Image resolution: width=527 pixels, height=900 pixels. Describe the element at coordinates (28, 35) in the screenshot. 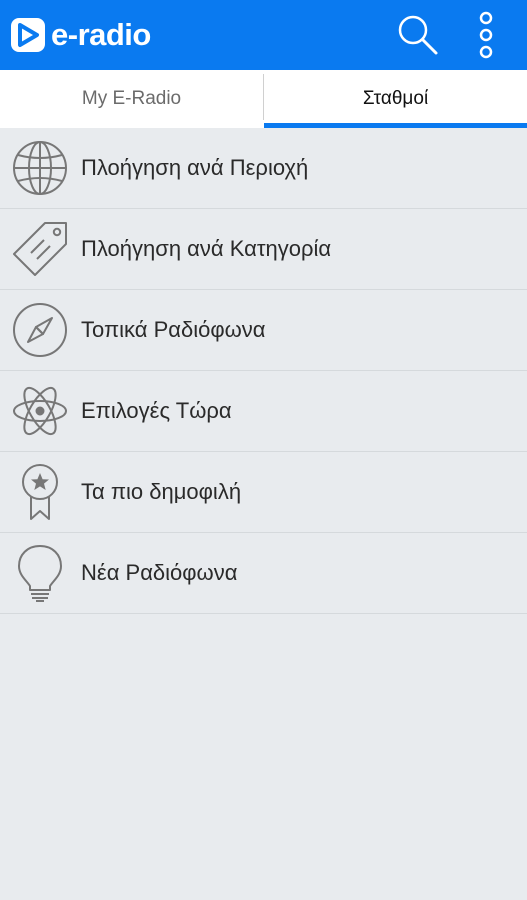

I see `play-logo-icon` at that location.